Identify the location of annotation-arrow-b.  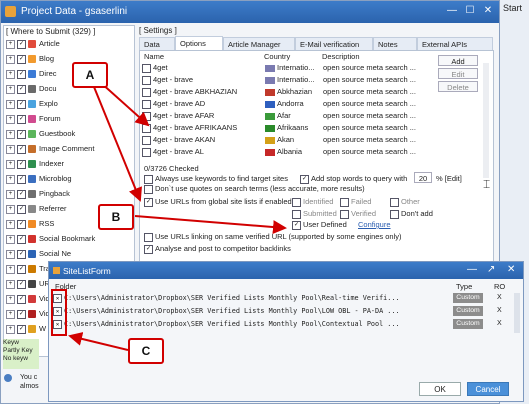
(210, 225).